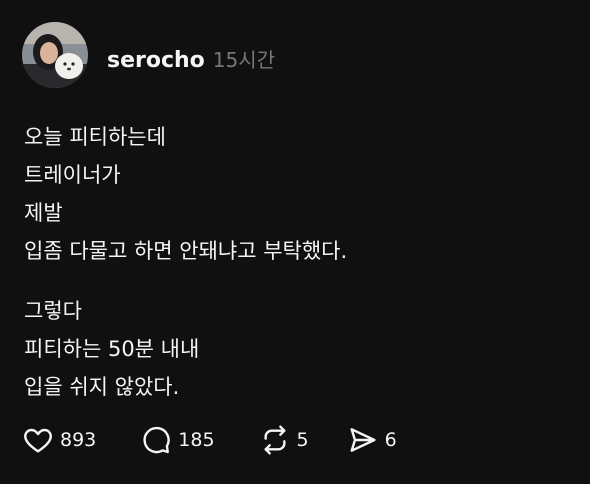  What do you see at coordinates (363, 440) in the screenshot?
I see `send-paper-plane-icon` at bounding box center [363, 440].